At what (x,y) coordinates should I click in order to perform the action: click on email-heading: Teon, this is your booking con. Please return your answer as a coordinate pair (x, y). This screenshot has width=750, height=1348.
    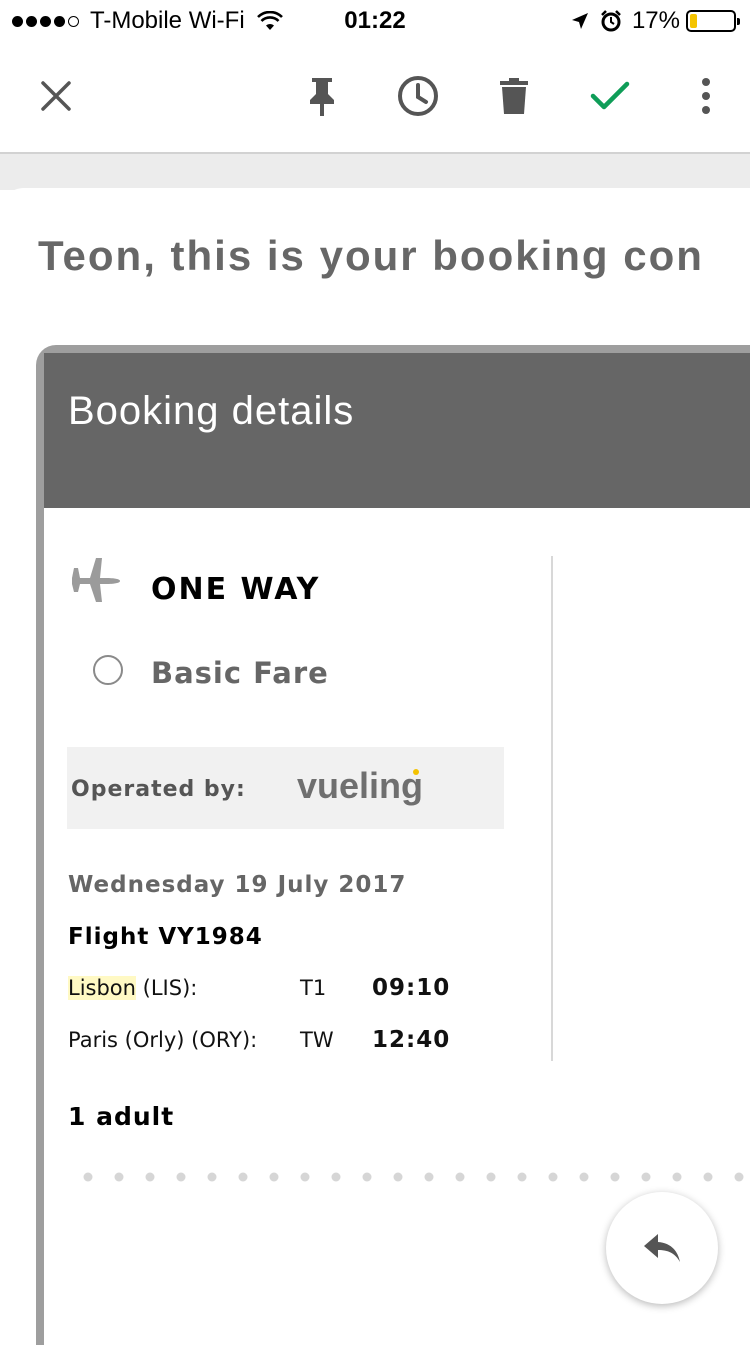
    Looking at the image, I should click on (371, 255).